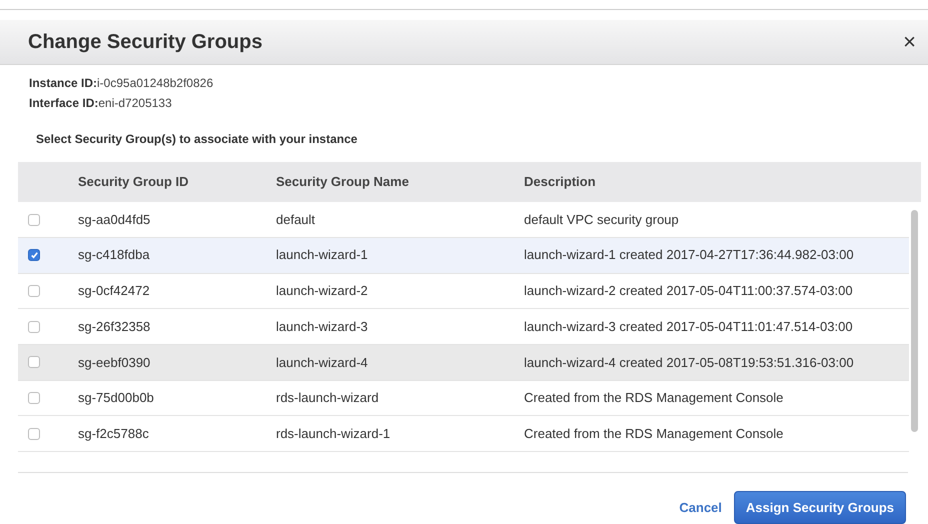 Image resolution: width=928 pixels, height=524 pixels. I want to click on table-cell-text: launch-wizard-1 created 2017-04-27T17:36:44.982-03:00, so click(689, 255).